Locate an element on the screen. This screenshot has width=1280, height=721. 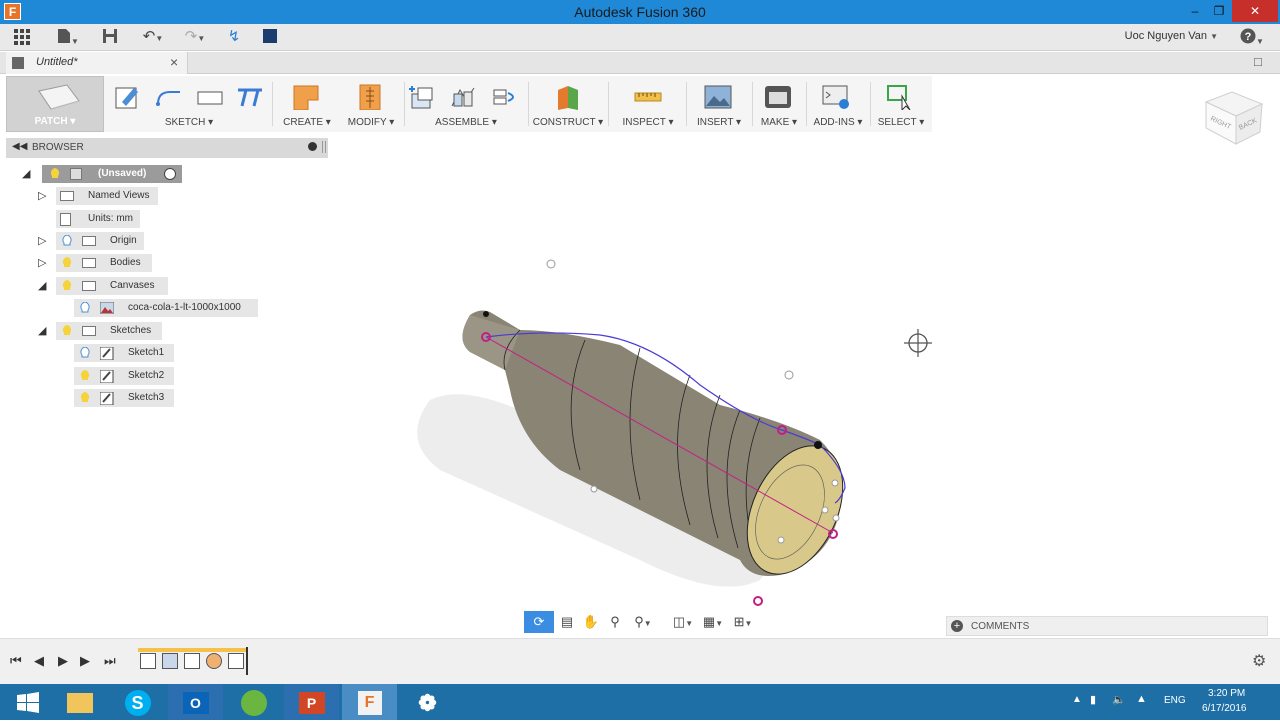
browser-node-sketch3: Sketch3 is located at coordinates (124, 398).